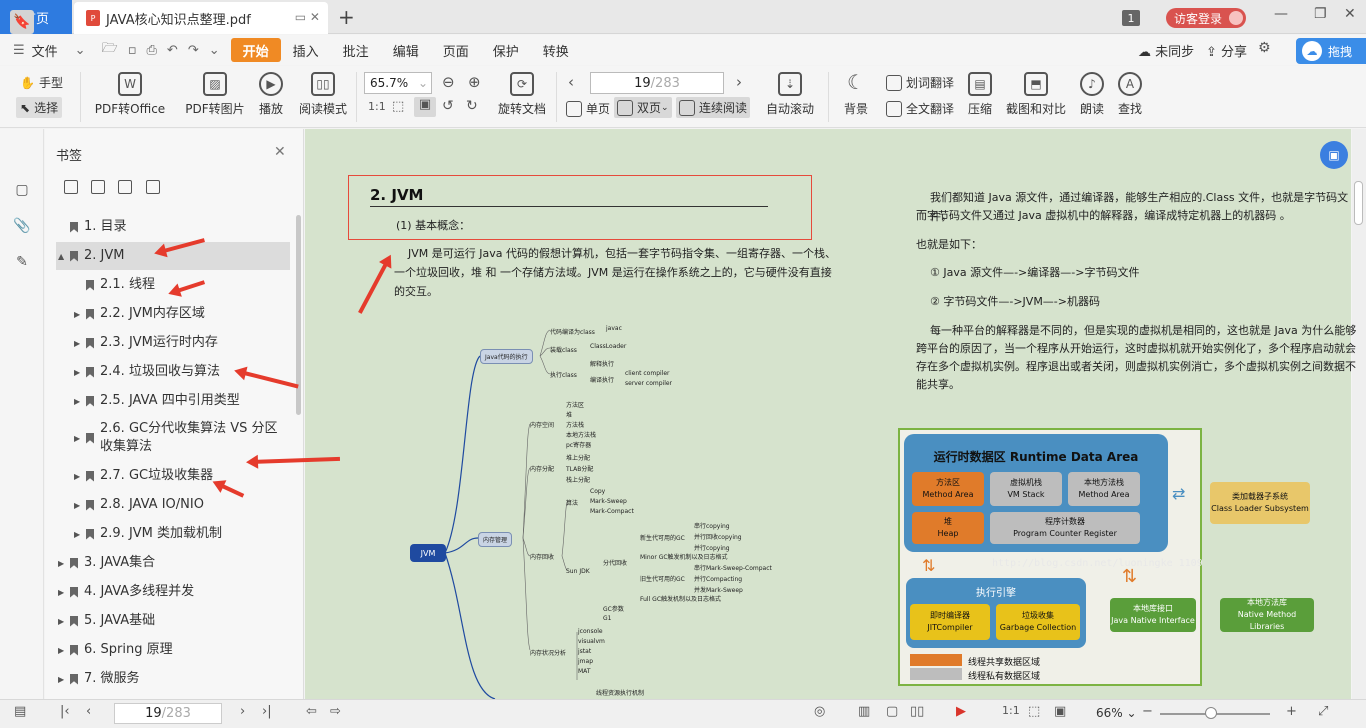 Image resolution: width=1366 pixels, height=728 pixels. I want to click on bookmark-item: ▶ 2.5. JAVA 四中引用类型, so click(173, 401).